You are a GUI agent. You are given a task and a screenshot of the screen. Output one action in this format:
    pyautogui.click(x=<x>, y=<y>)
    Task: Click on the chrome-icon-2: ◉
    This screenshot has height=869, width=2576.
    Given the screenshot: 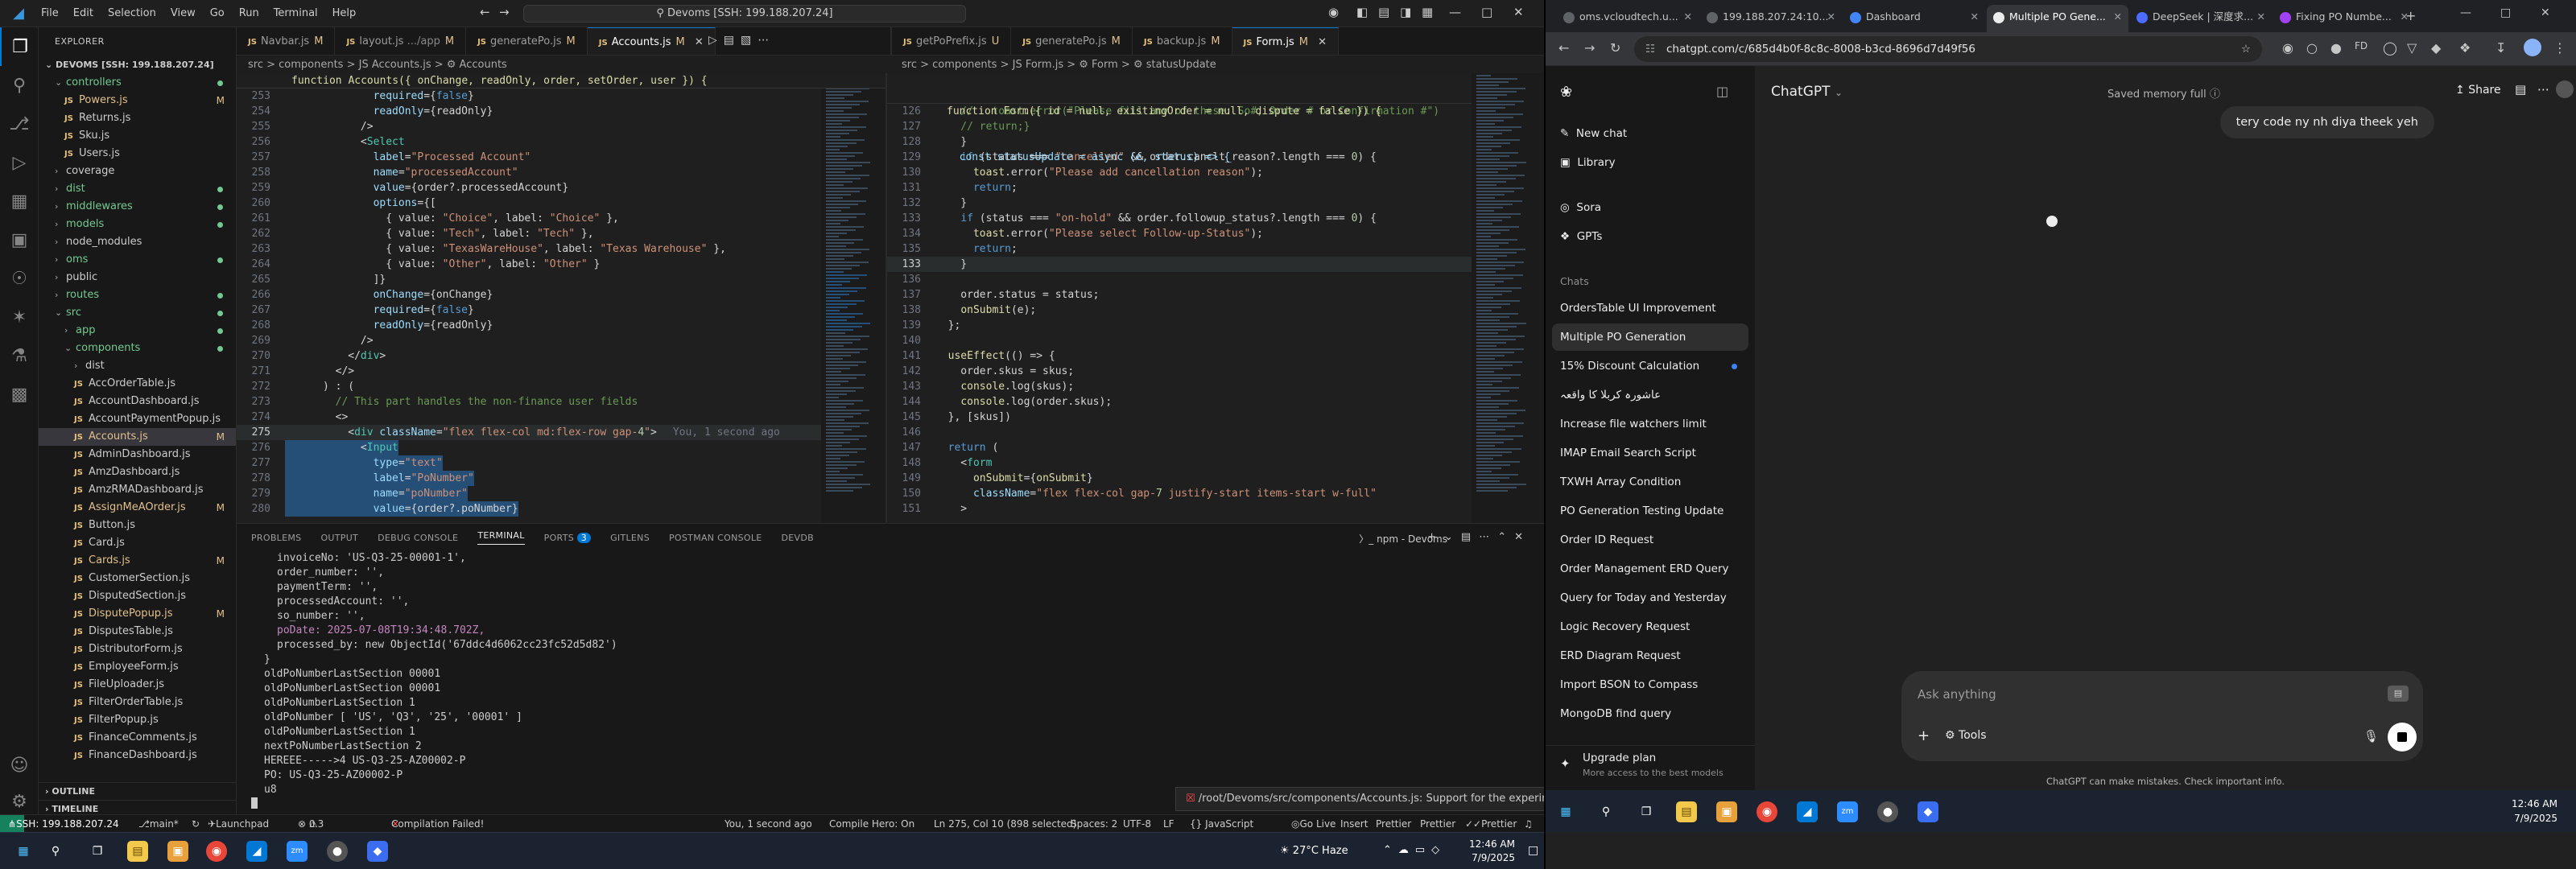 What is the action you would take?
    pyautogui.click(x=1767, y=811)
    